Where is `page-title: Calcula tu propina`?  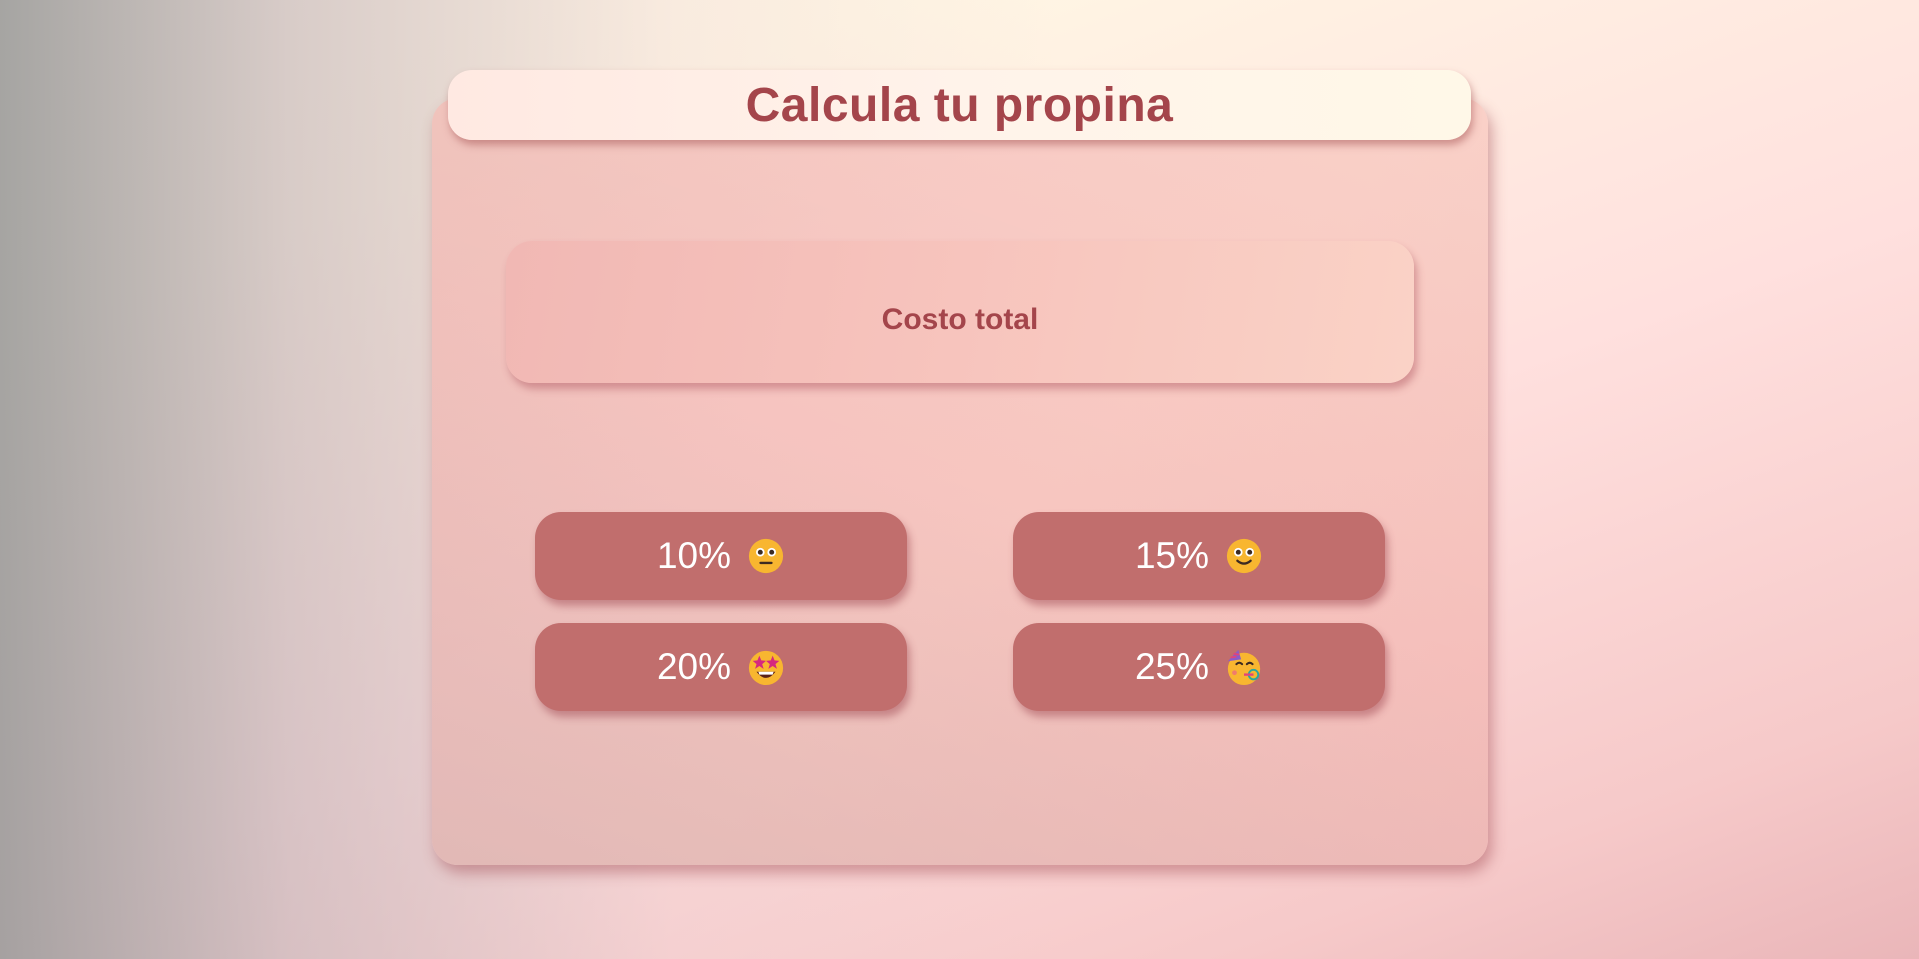
page-title: Calcula tu propina is located at coordinates (959, 105).